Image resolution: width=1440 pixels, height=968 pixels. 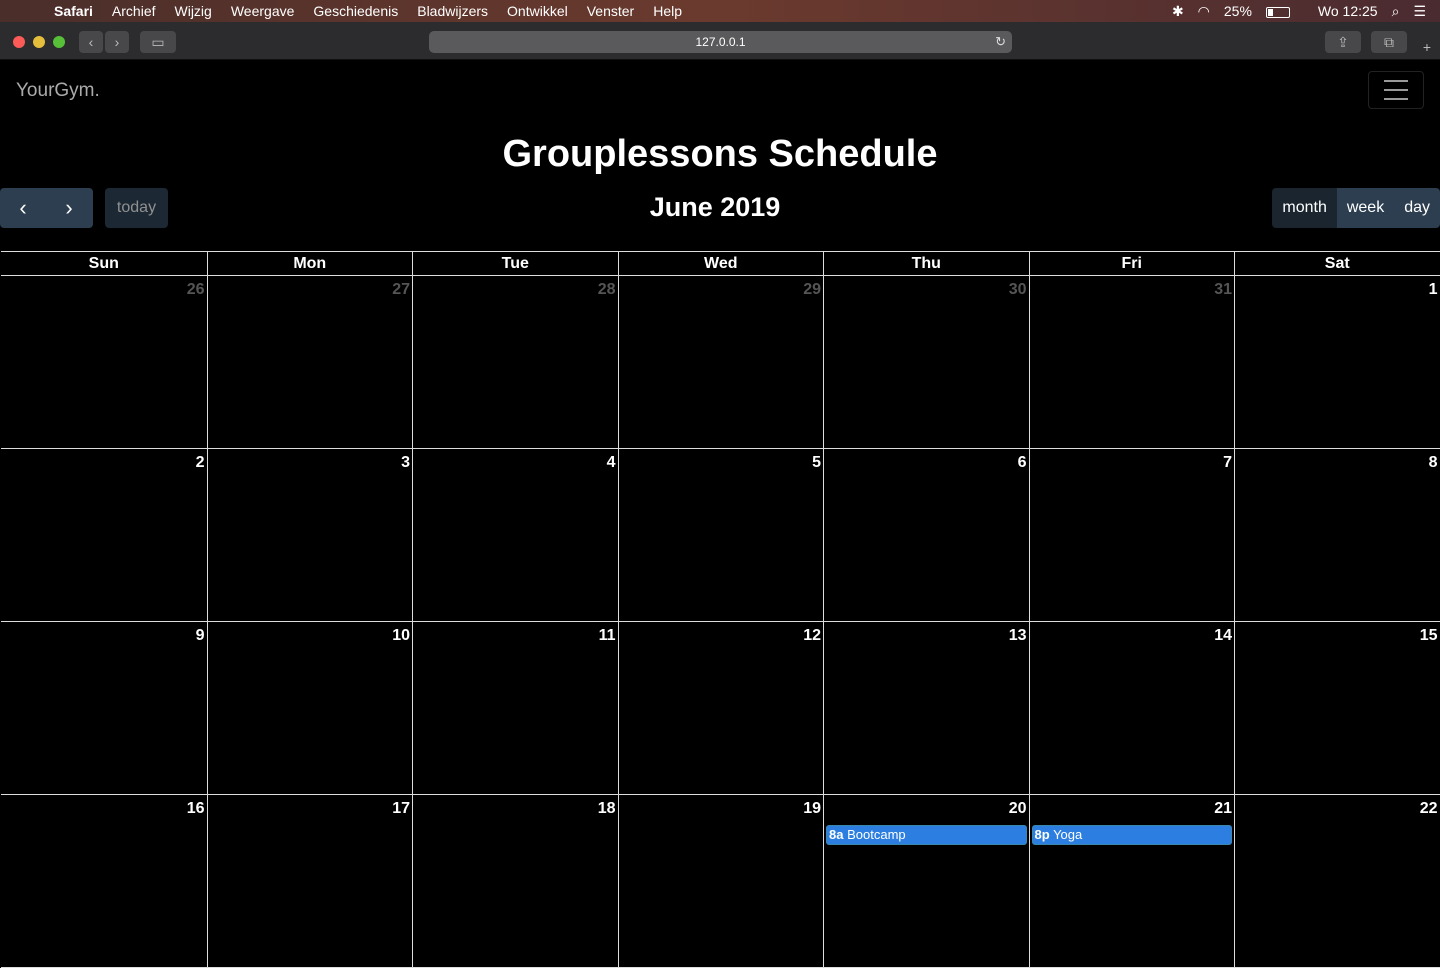 What do you see at coordinates (309, 263) in the screenshot?
I see `weekday-label: Mon` at bounding box center [309, 263].